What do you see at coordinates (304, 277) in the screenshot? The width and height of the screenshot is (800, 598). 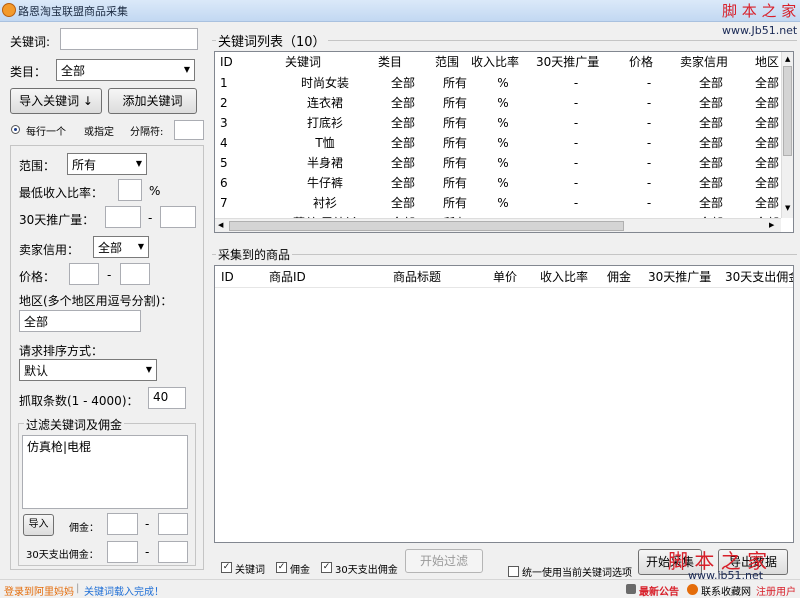 I see `col-header-product-id: 商品ID` at bounding box center [304, 277].